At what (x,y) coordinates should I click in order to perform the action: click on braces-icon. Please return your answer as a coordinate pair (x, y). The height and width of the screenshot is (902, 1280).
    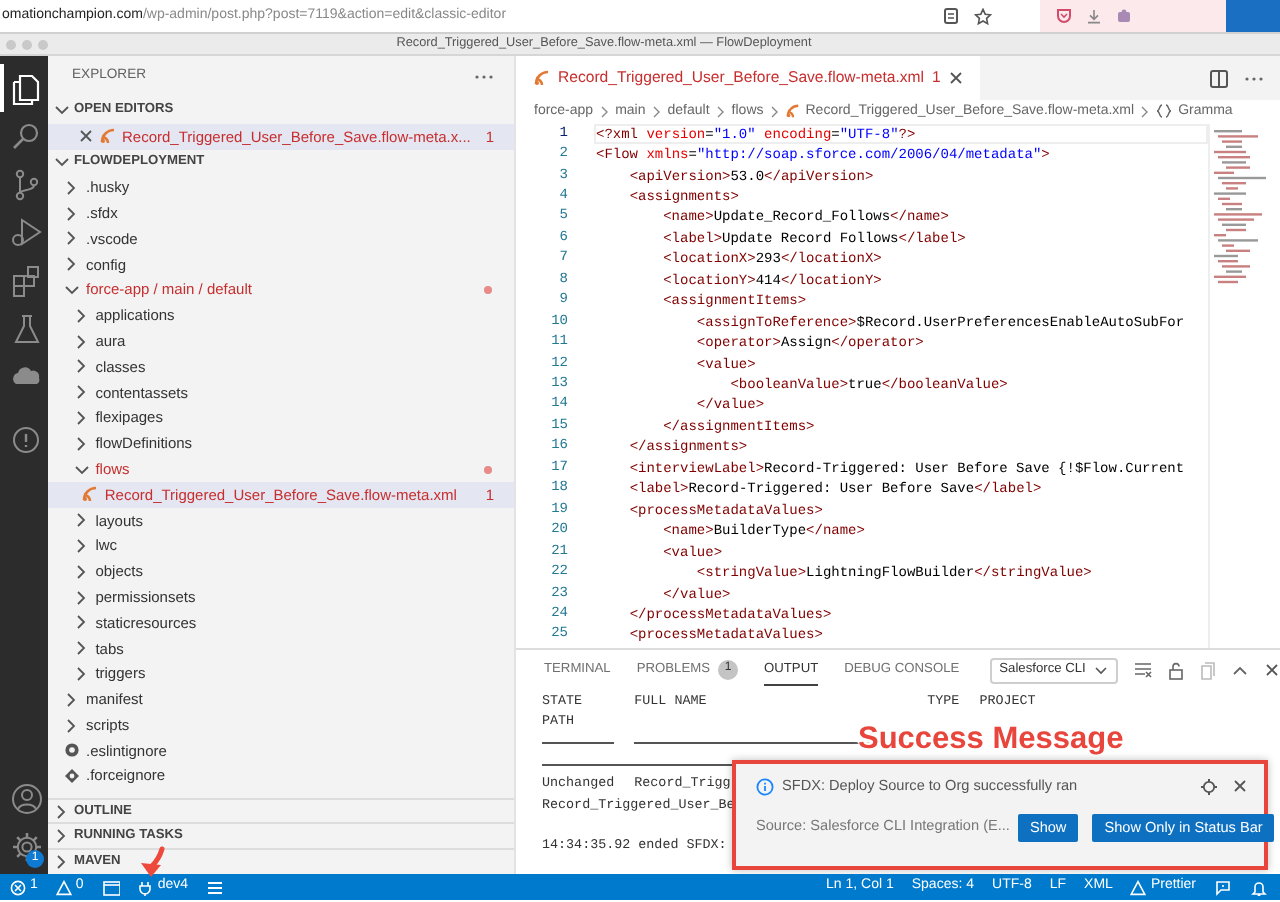
    Looking at the image, I should click on (1164, 111).